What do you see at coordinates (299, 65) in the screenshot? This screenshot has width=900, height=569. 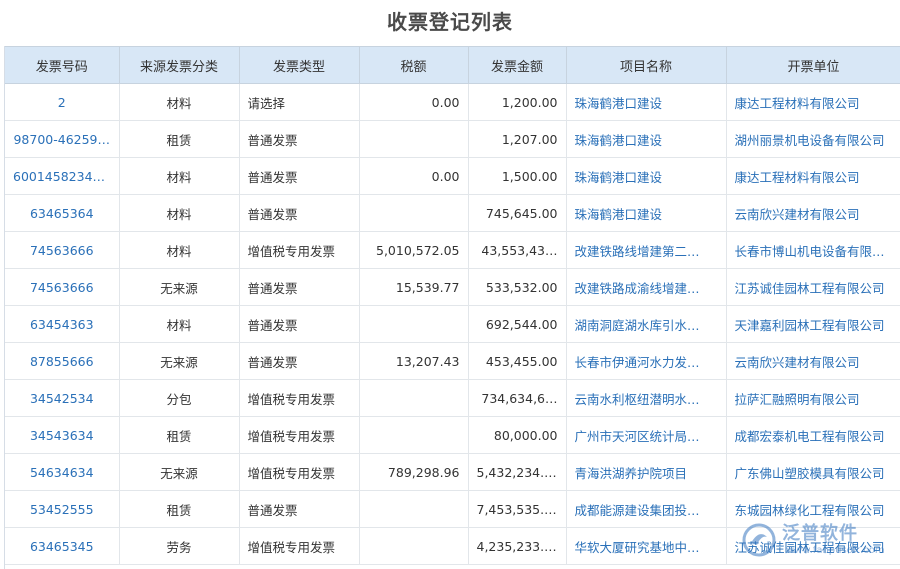 I see `column-header-invoice-type: 发票类型` at bounding box center [299, 65].